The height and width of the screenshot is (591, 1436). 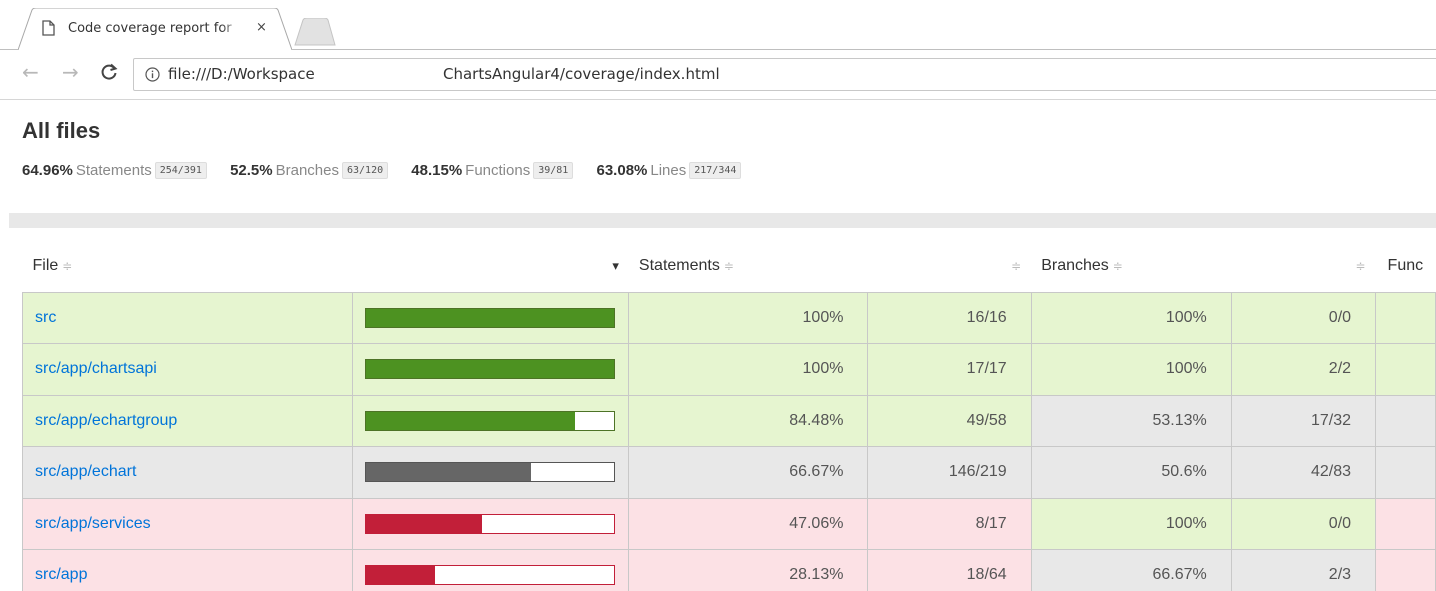 I want to click on summary-fraction: 217/344, so click(x=715, y=170).